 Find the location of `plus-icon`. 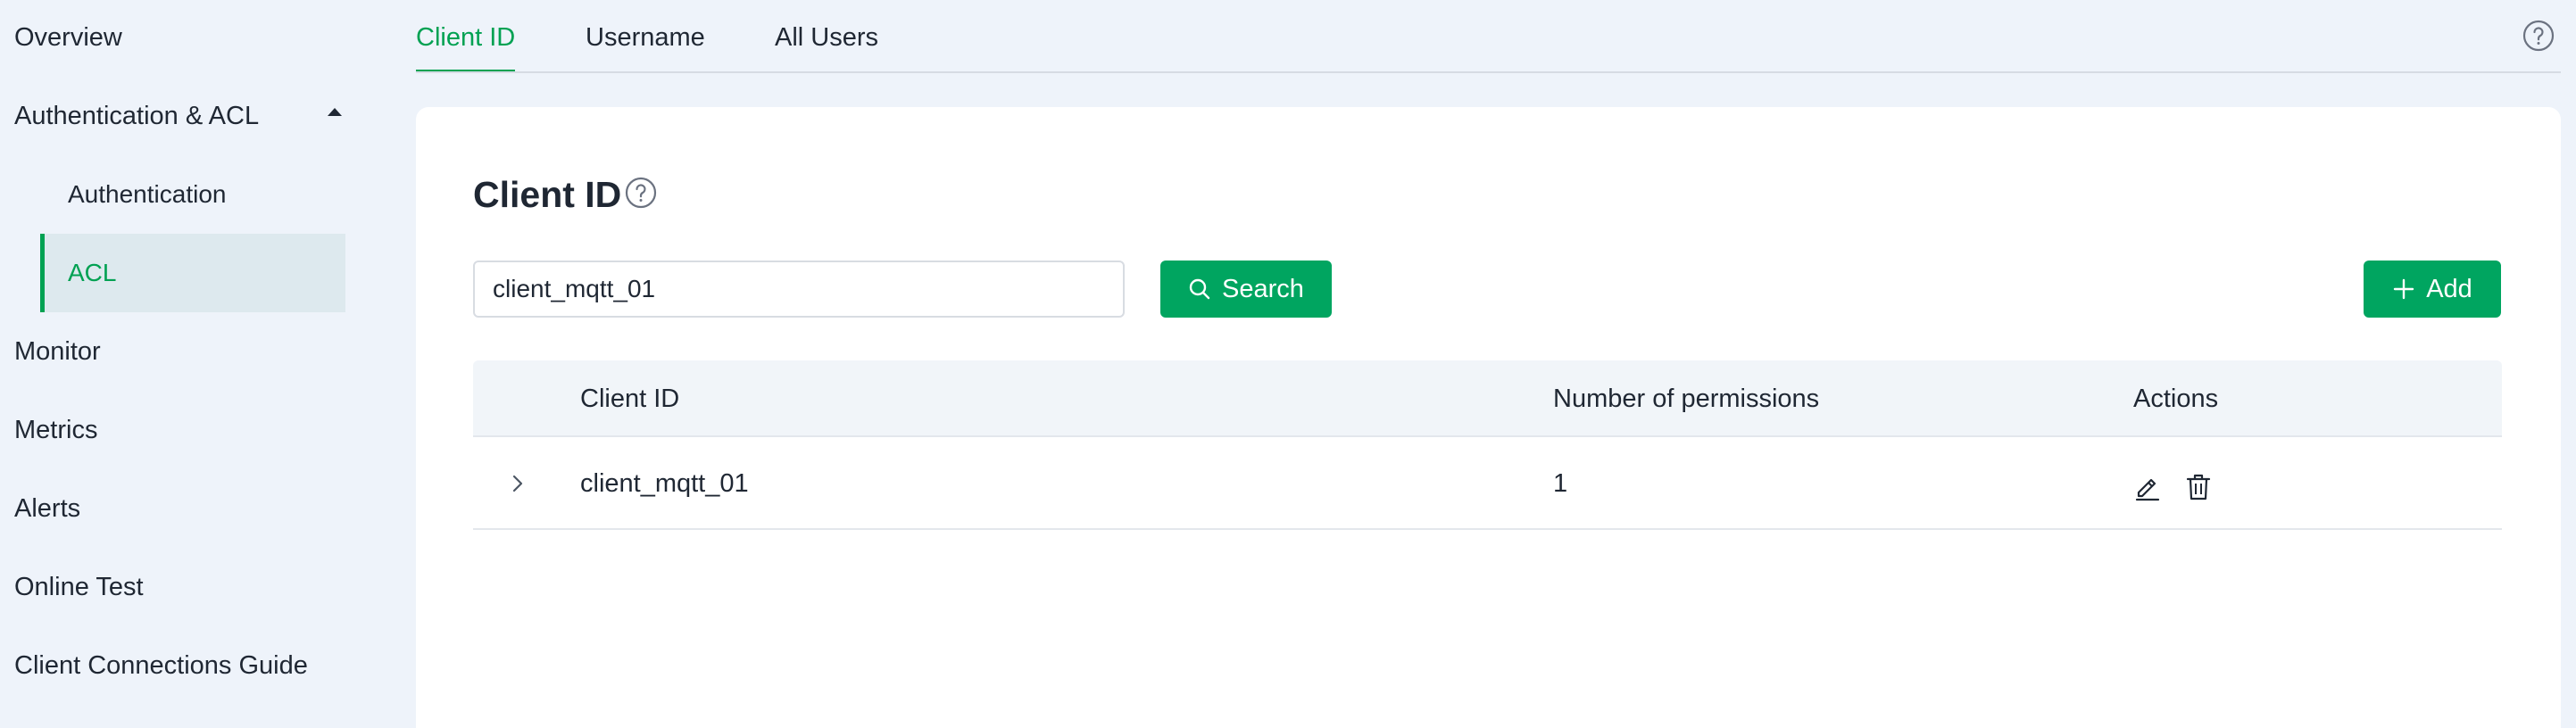

plus-icon is located at coordinates (2403, 289).